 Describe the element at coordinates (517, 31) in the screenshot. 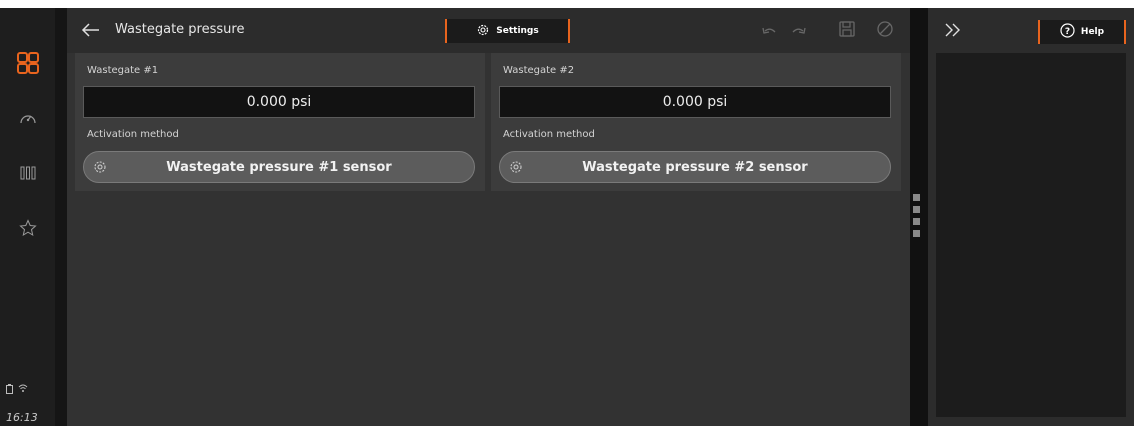

I see `settings-tab-label: Settings` at that location.